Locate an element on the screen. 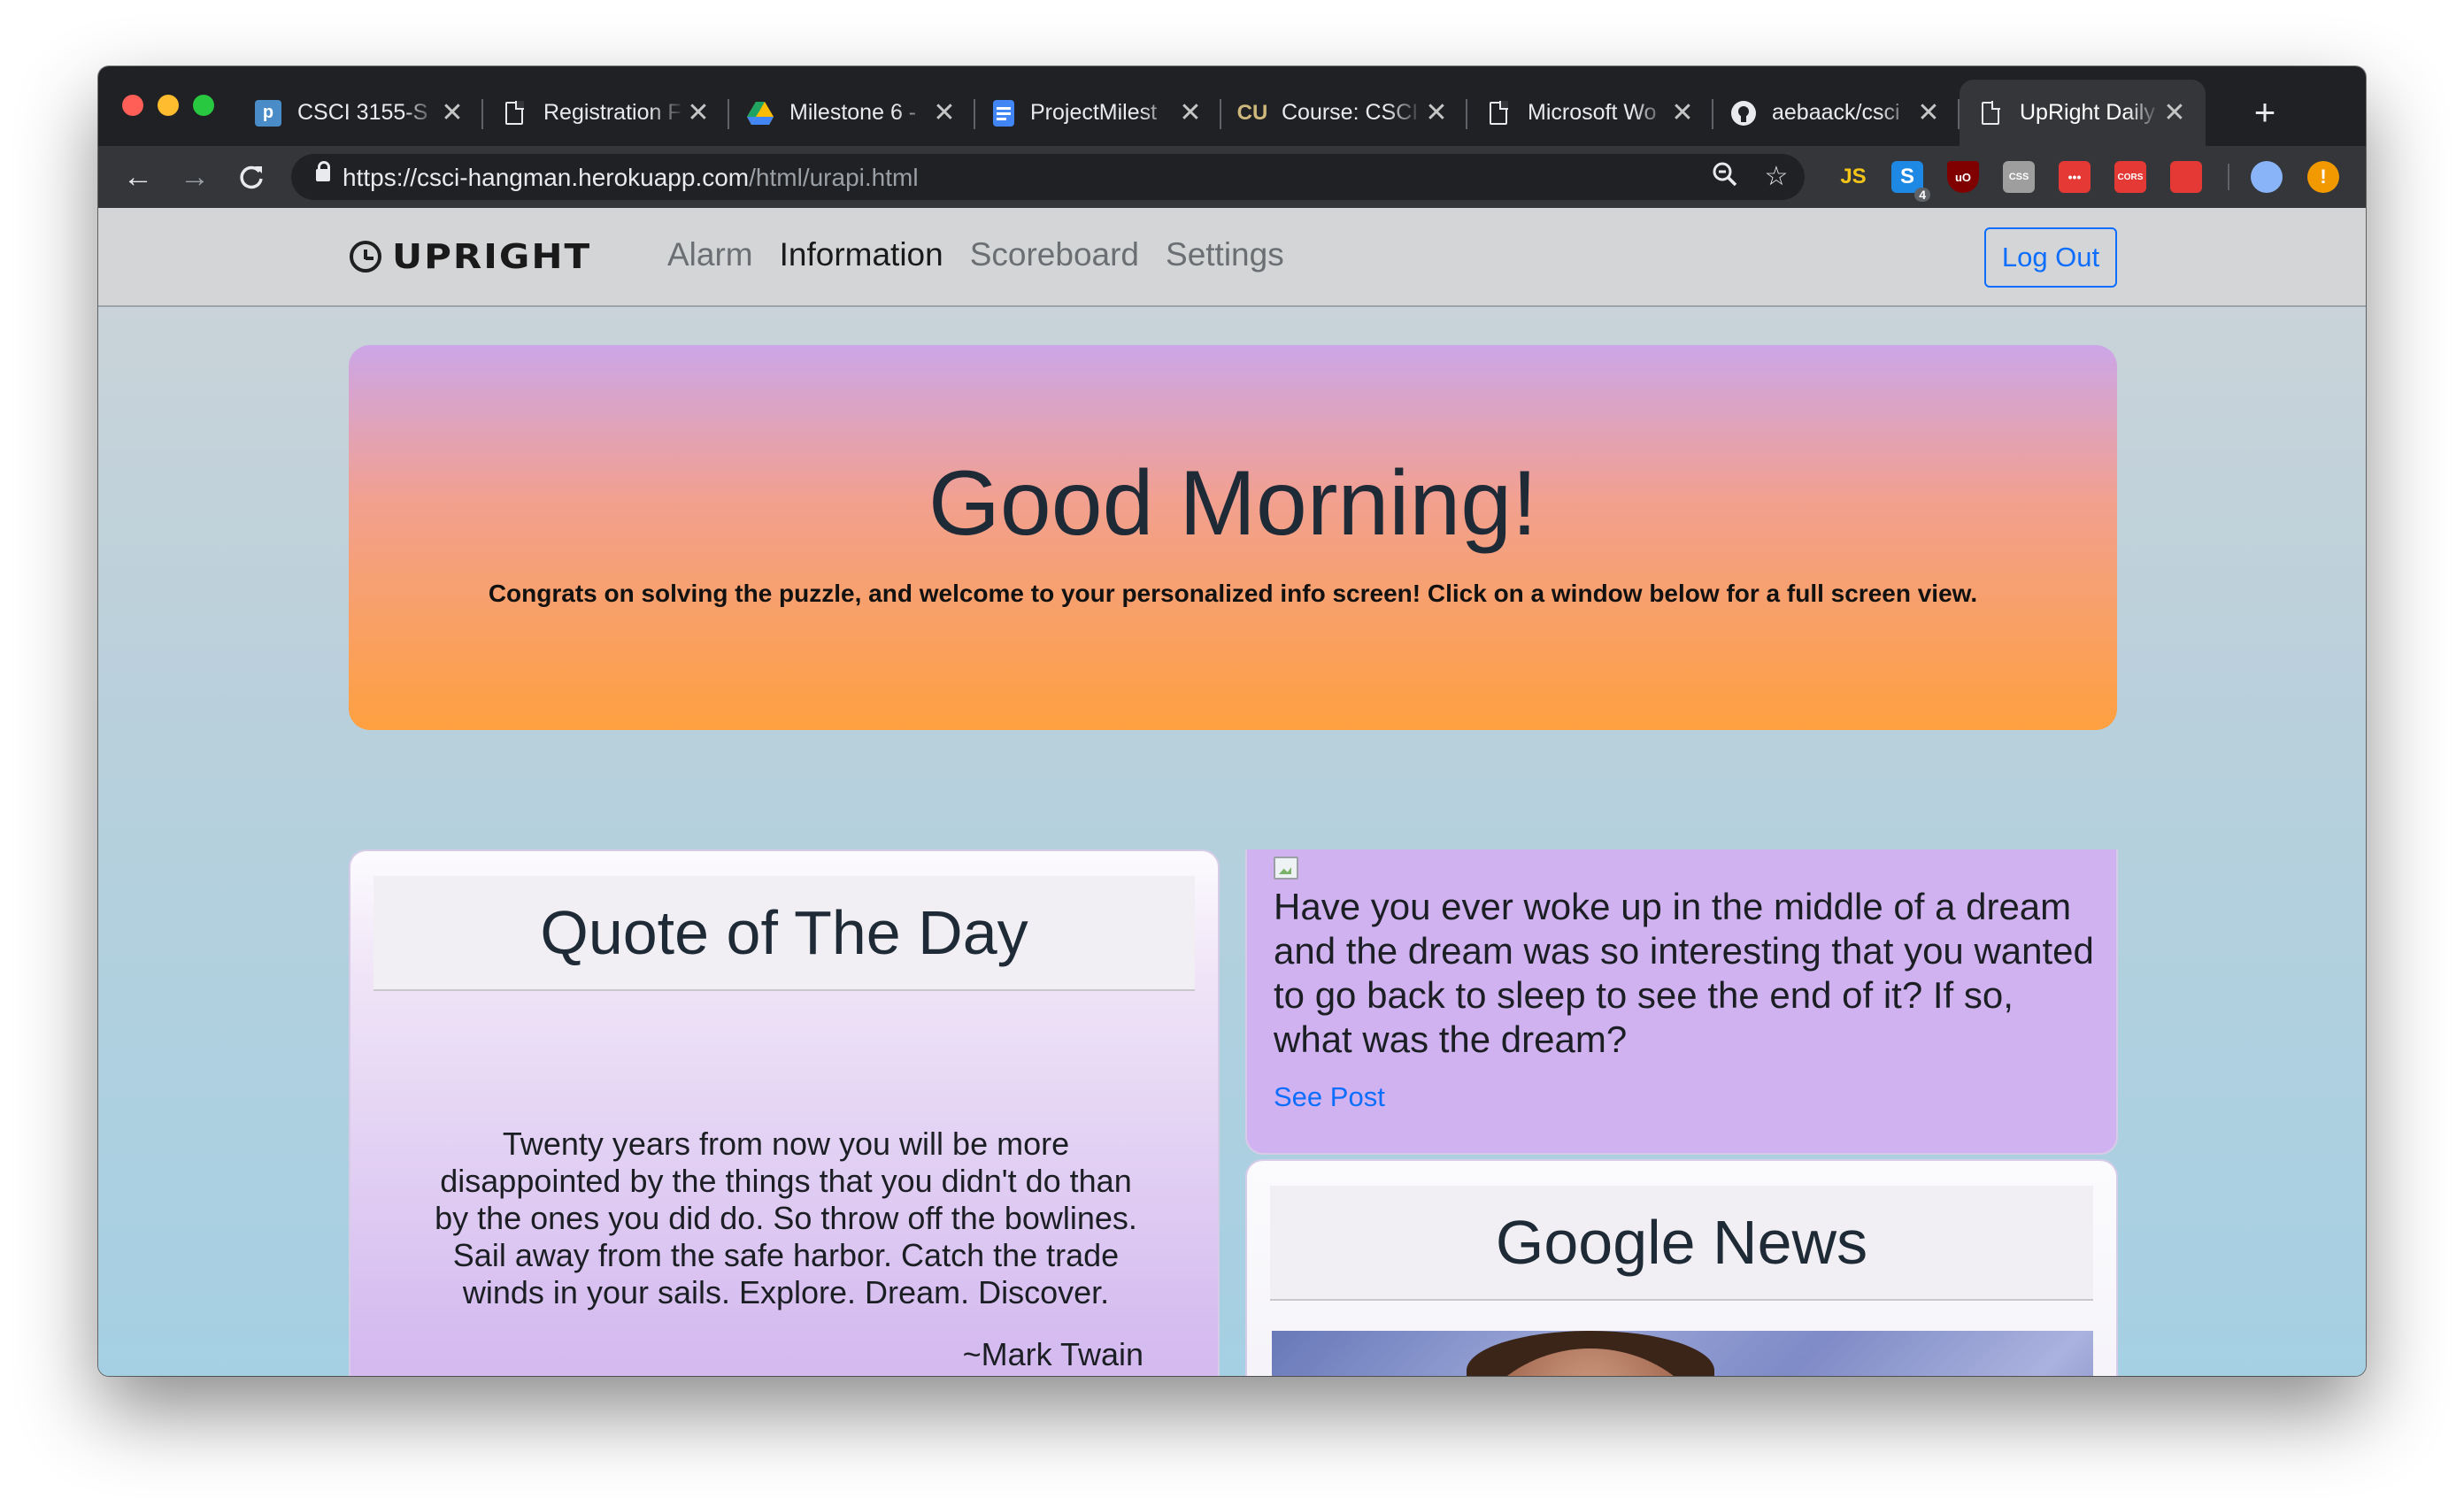  tab-title: Milestone 6 - is located at coordinates (853, 113).